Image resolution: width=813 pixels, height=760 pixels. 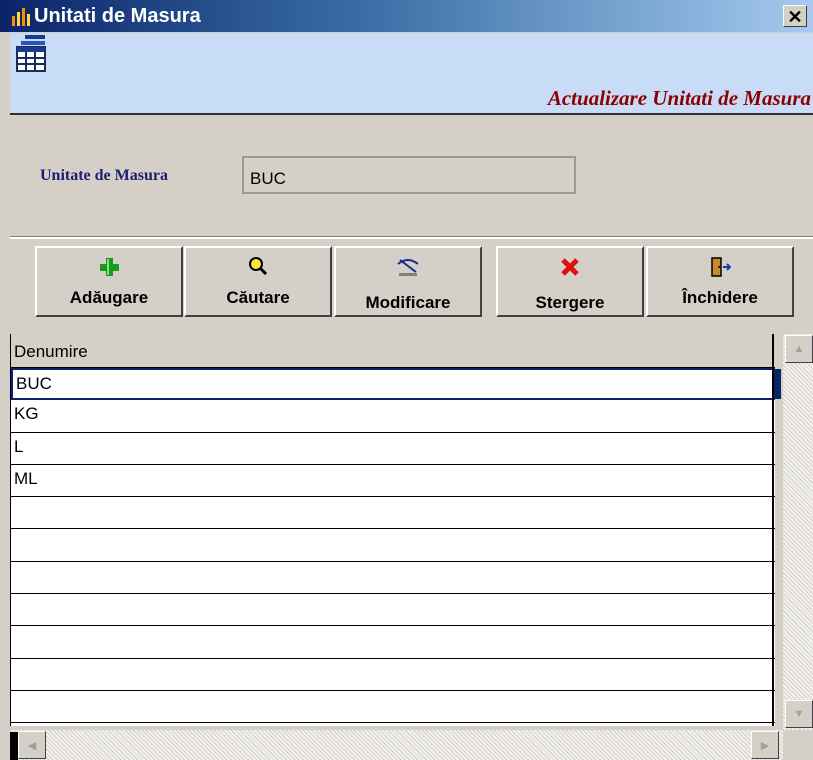 What do you see at coordinates (795, 16) in the screenshot?
I see `close-window-button: ✕` at bounding box center [795, 16].